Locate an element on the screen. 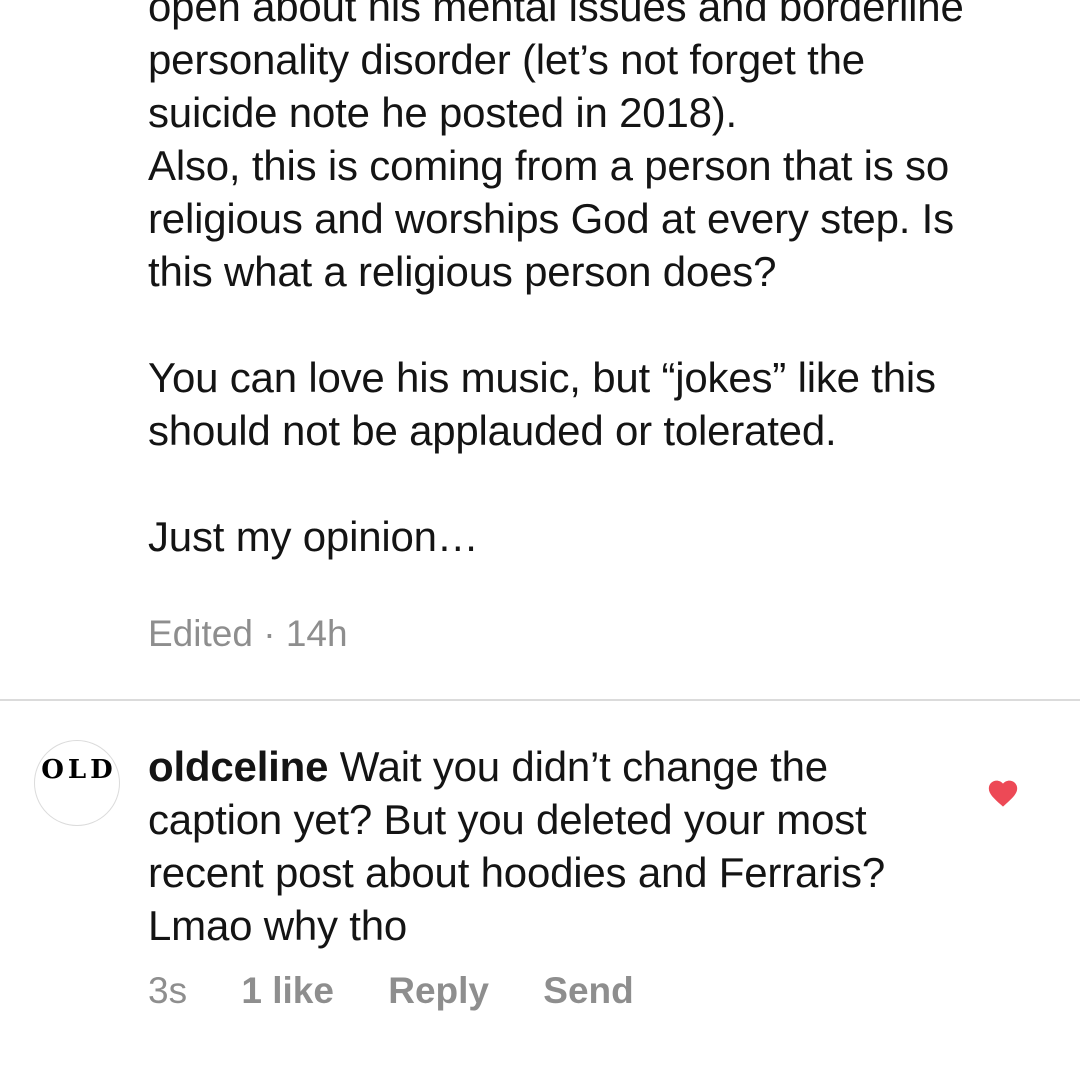 This screenshot has width=1080, height=1080. send-button: Send is located at coordinates (588, 991).